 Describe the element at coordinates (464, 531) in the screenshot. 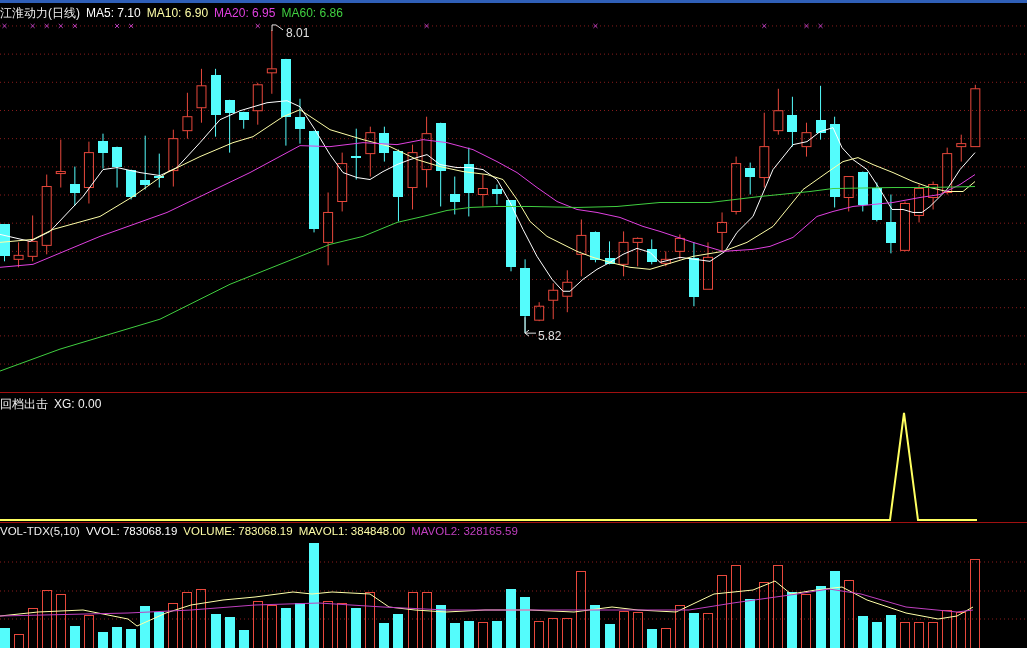

I see `indicator-reading: MAVOL2: 328165.59` at that location.